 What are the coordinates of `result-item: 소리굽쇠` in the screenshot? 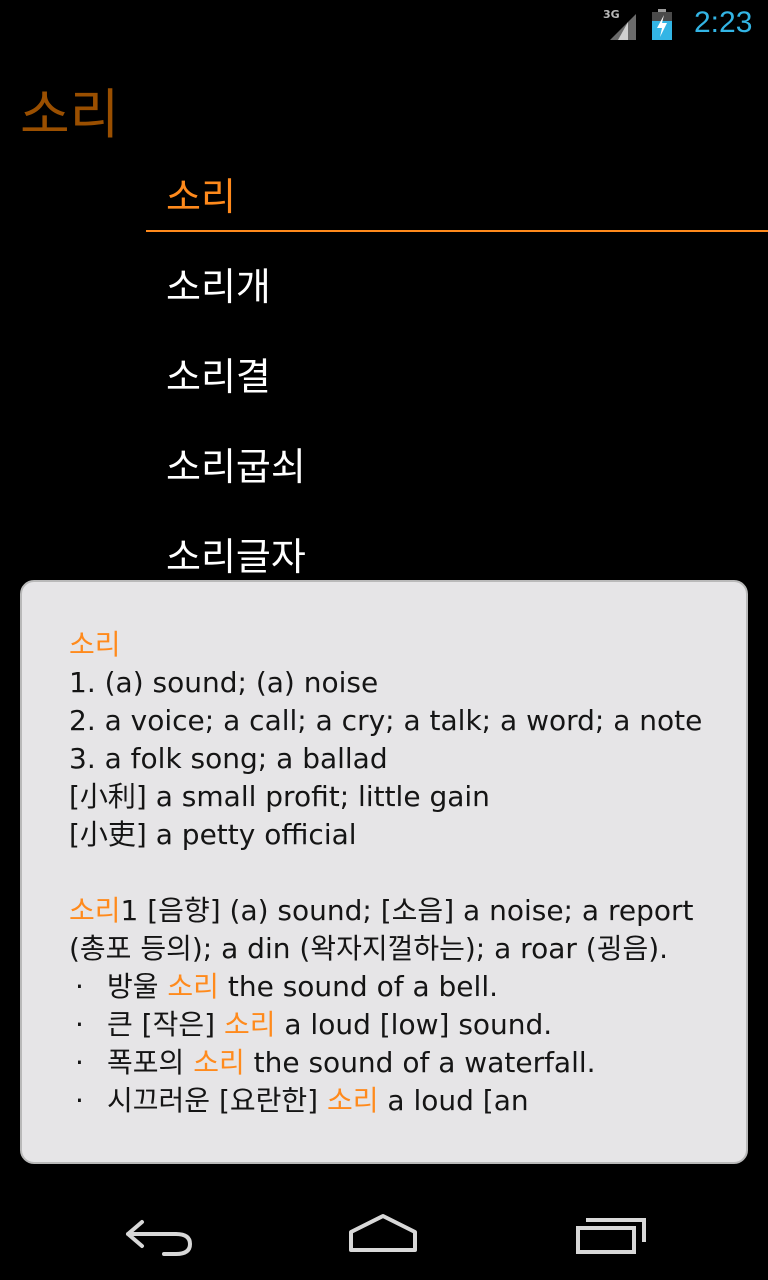 It's located at (457, 467).